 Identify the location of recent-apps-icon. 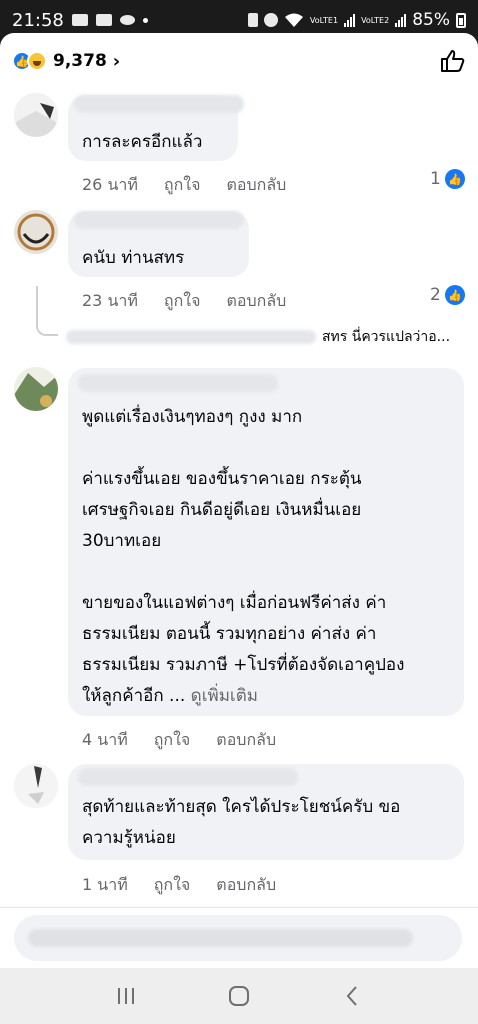
(126, 996).